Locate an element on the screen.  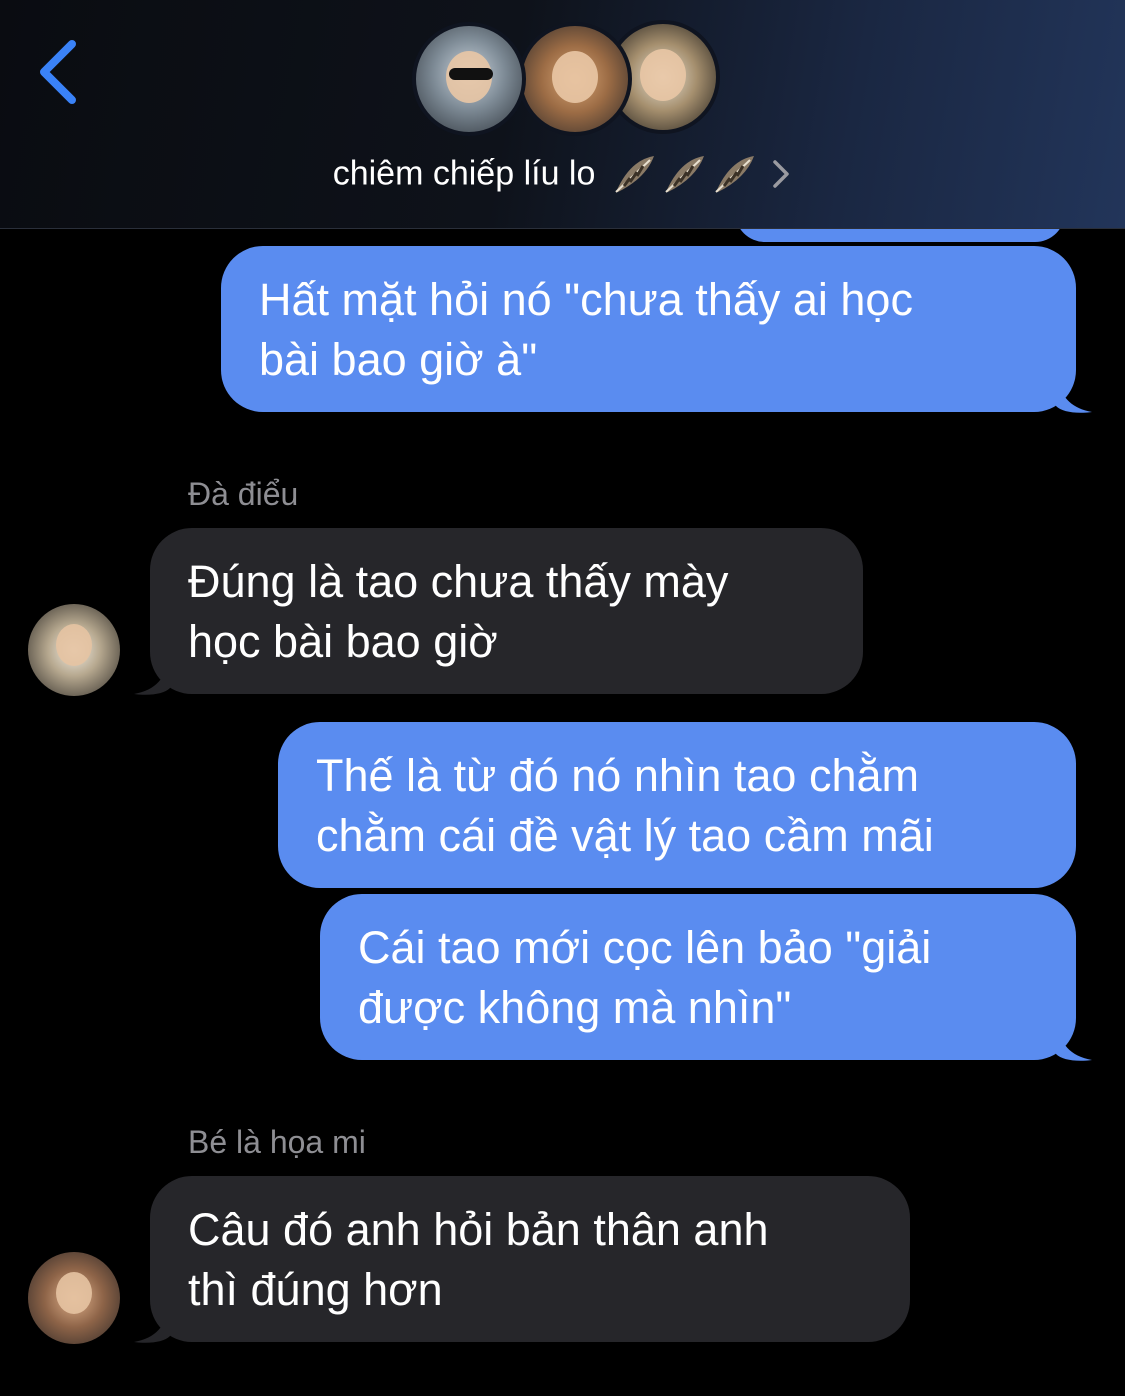
group-avatars is located at coordinates (565, 83).